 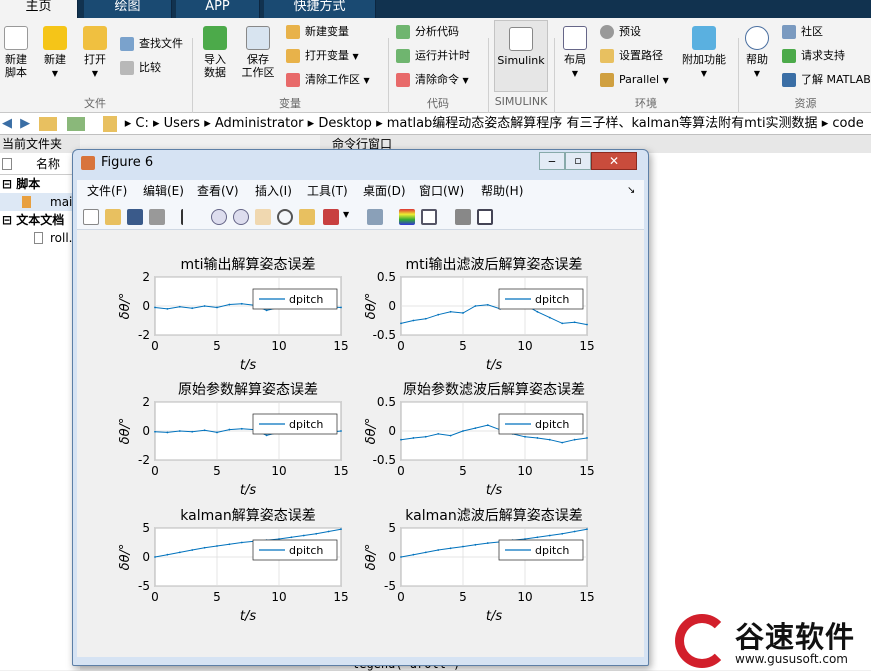 What do you see at coordinates (157, 217) in the screenshot?
I see `print-icon` at bounding box center [157, 217].